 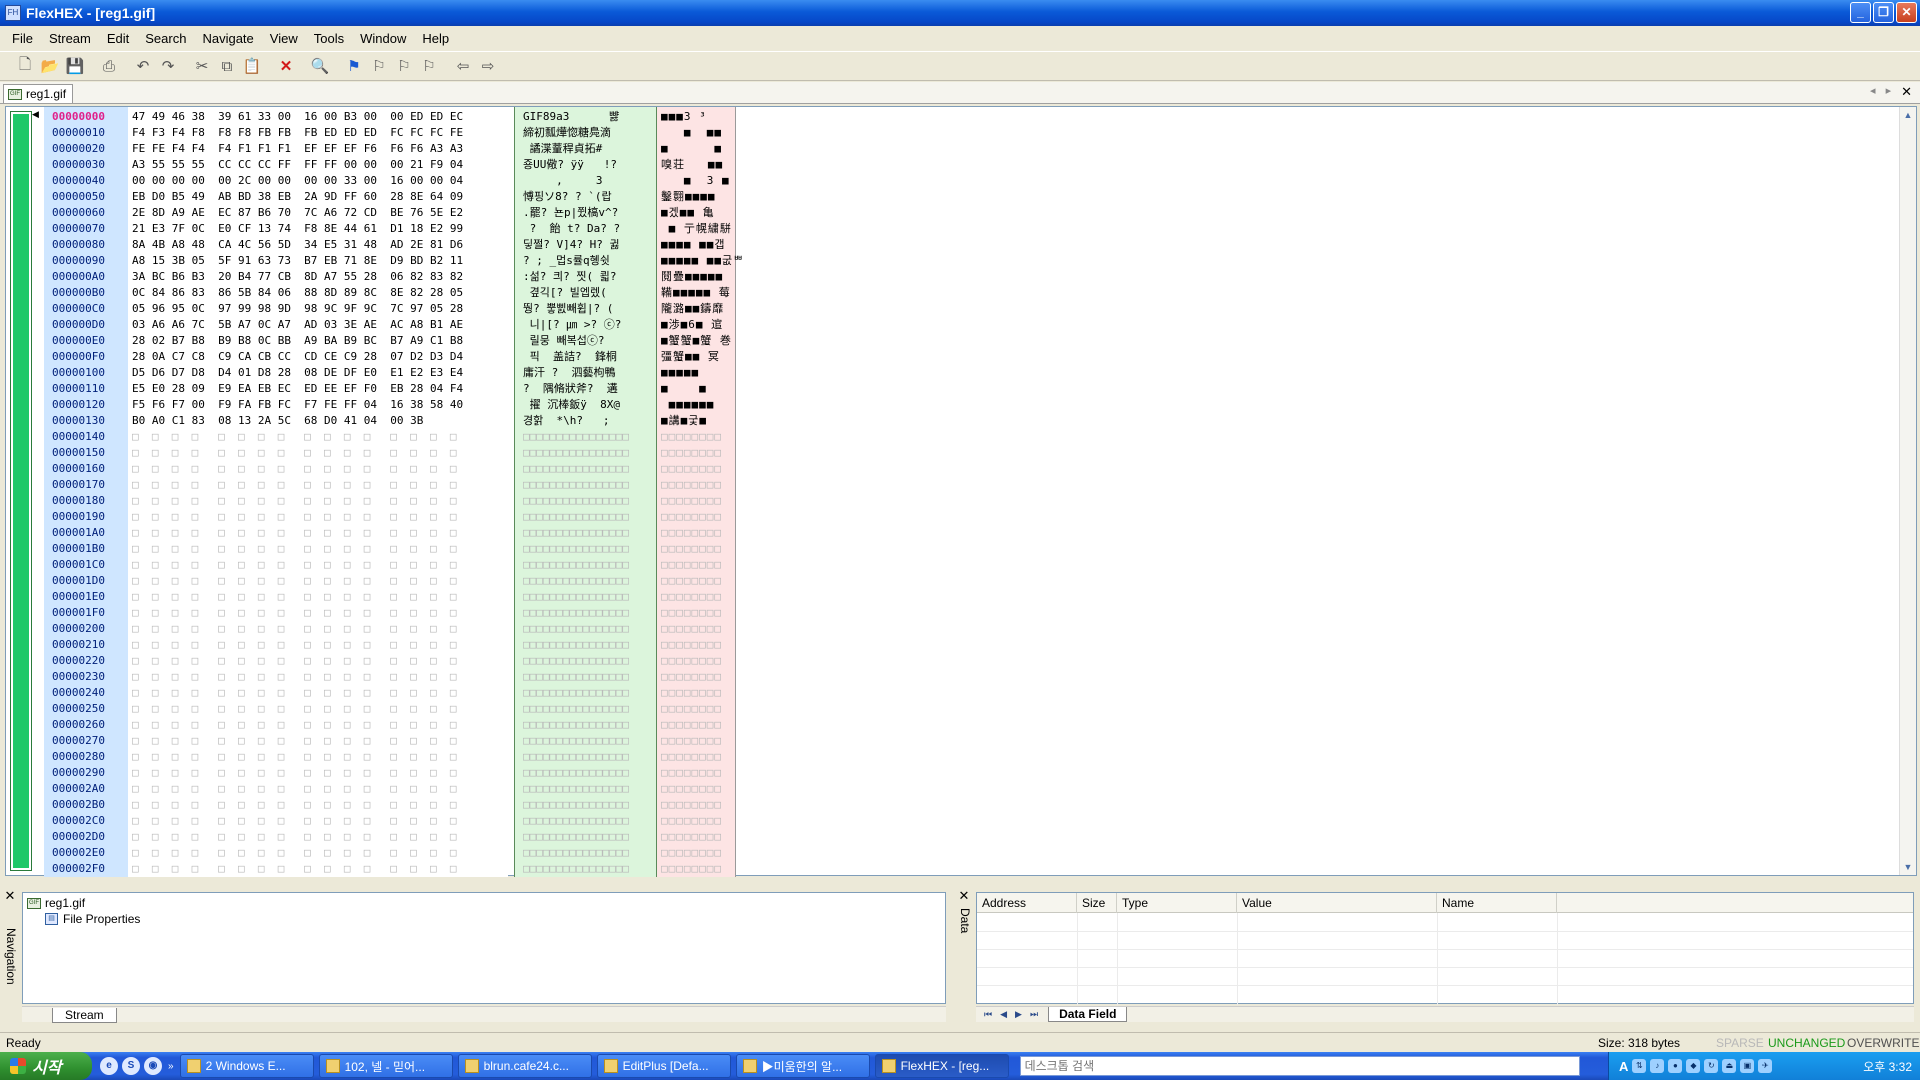 I want to click on data-label: Data, so click(x=965, y=920).